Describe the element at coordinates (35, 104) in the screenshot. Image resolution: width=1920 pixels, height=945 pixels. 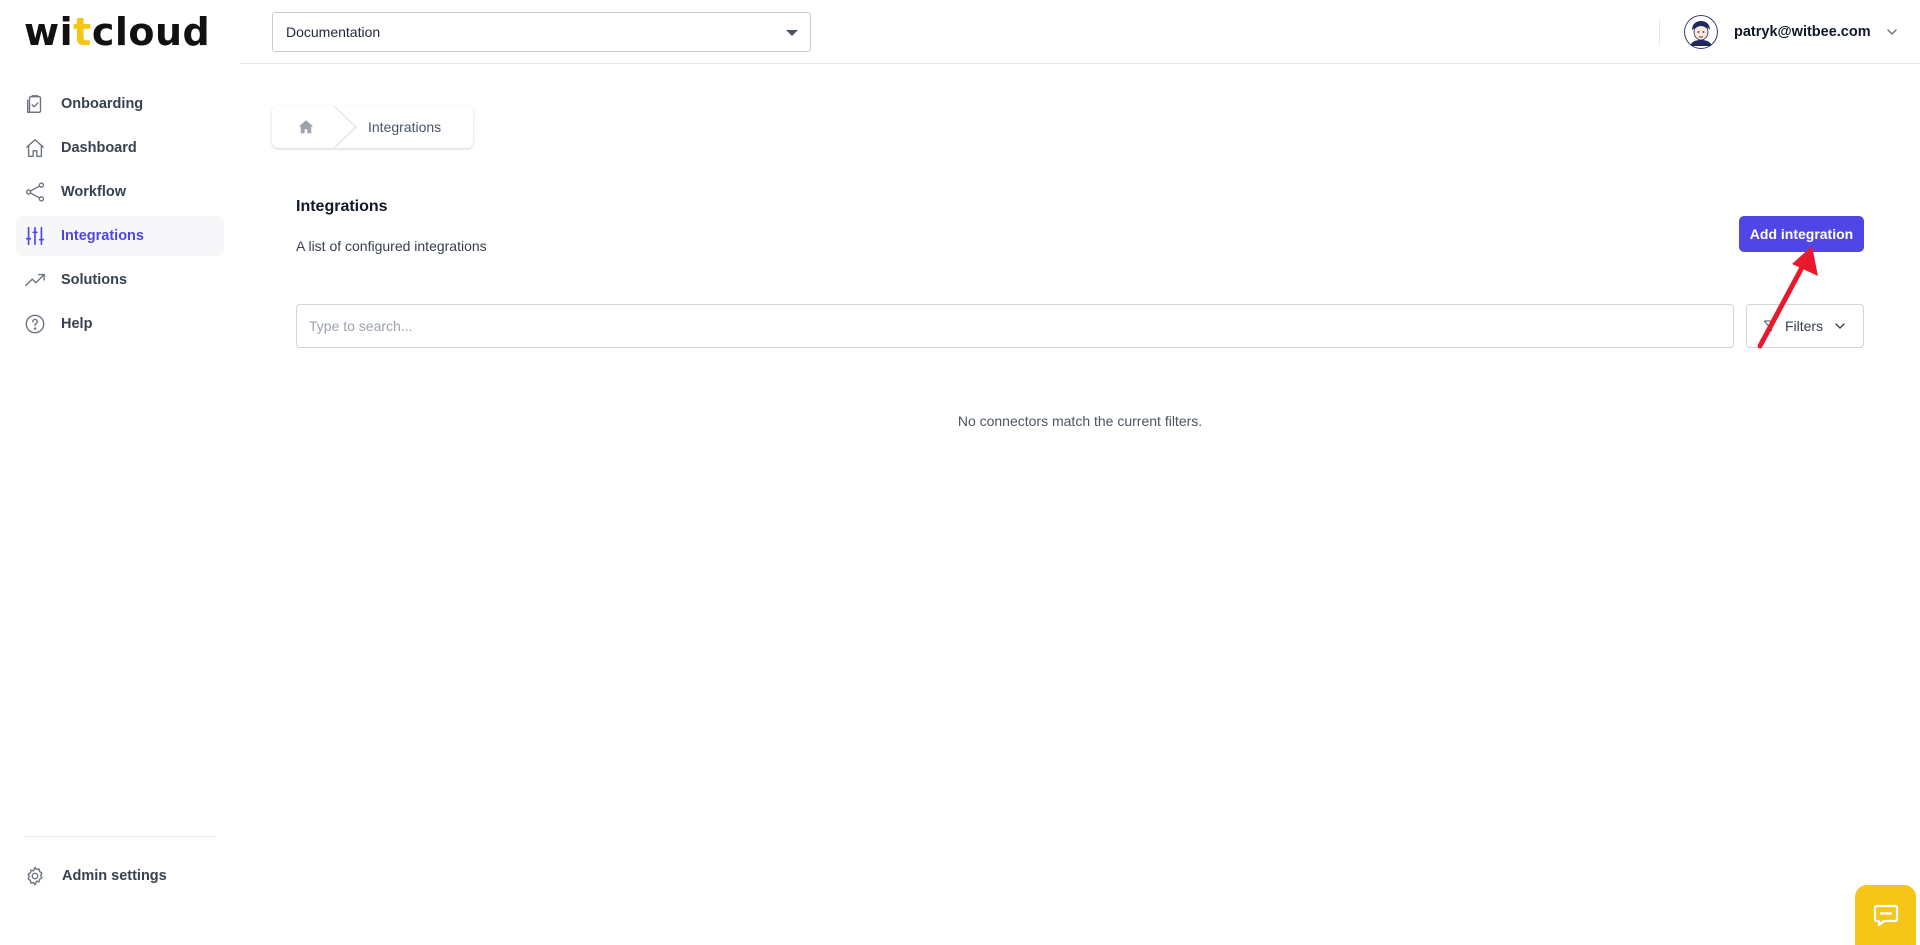
I see `clipboard-check-icon` at that location.